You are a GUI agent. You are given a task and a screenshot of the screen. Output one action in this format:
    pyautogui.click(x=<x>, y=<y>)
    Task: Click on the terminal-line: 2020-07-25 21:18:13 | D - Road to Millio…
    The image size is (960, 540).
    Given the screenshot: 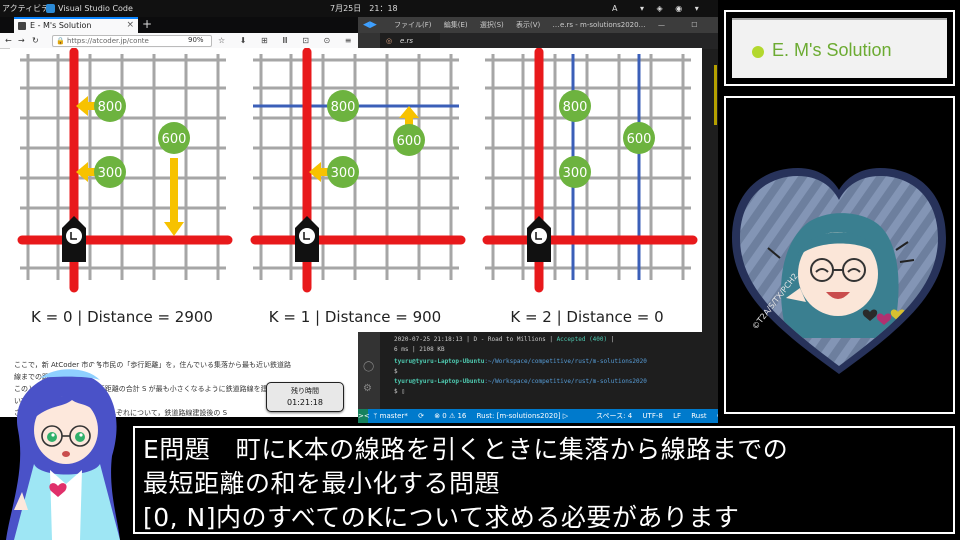 What is the action you would take?
    pyautogui.click(x=504, y=339)
    